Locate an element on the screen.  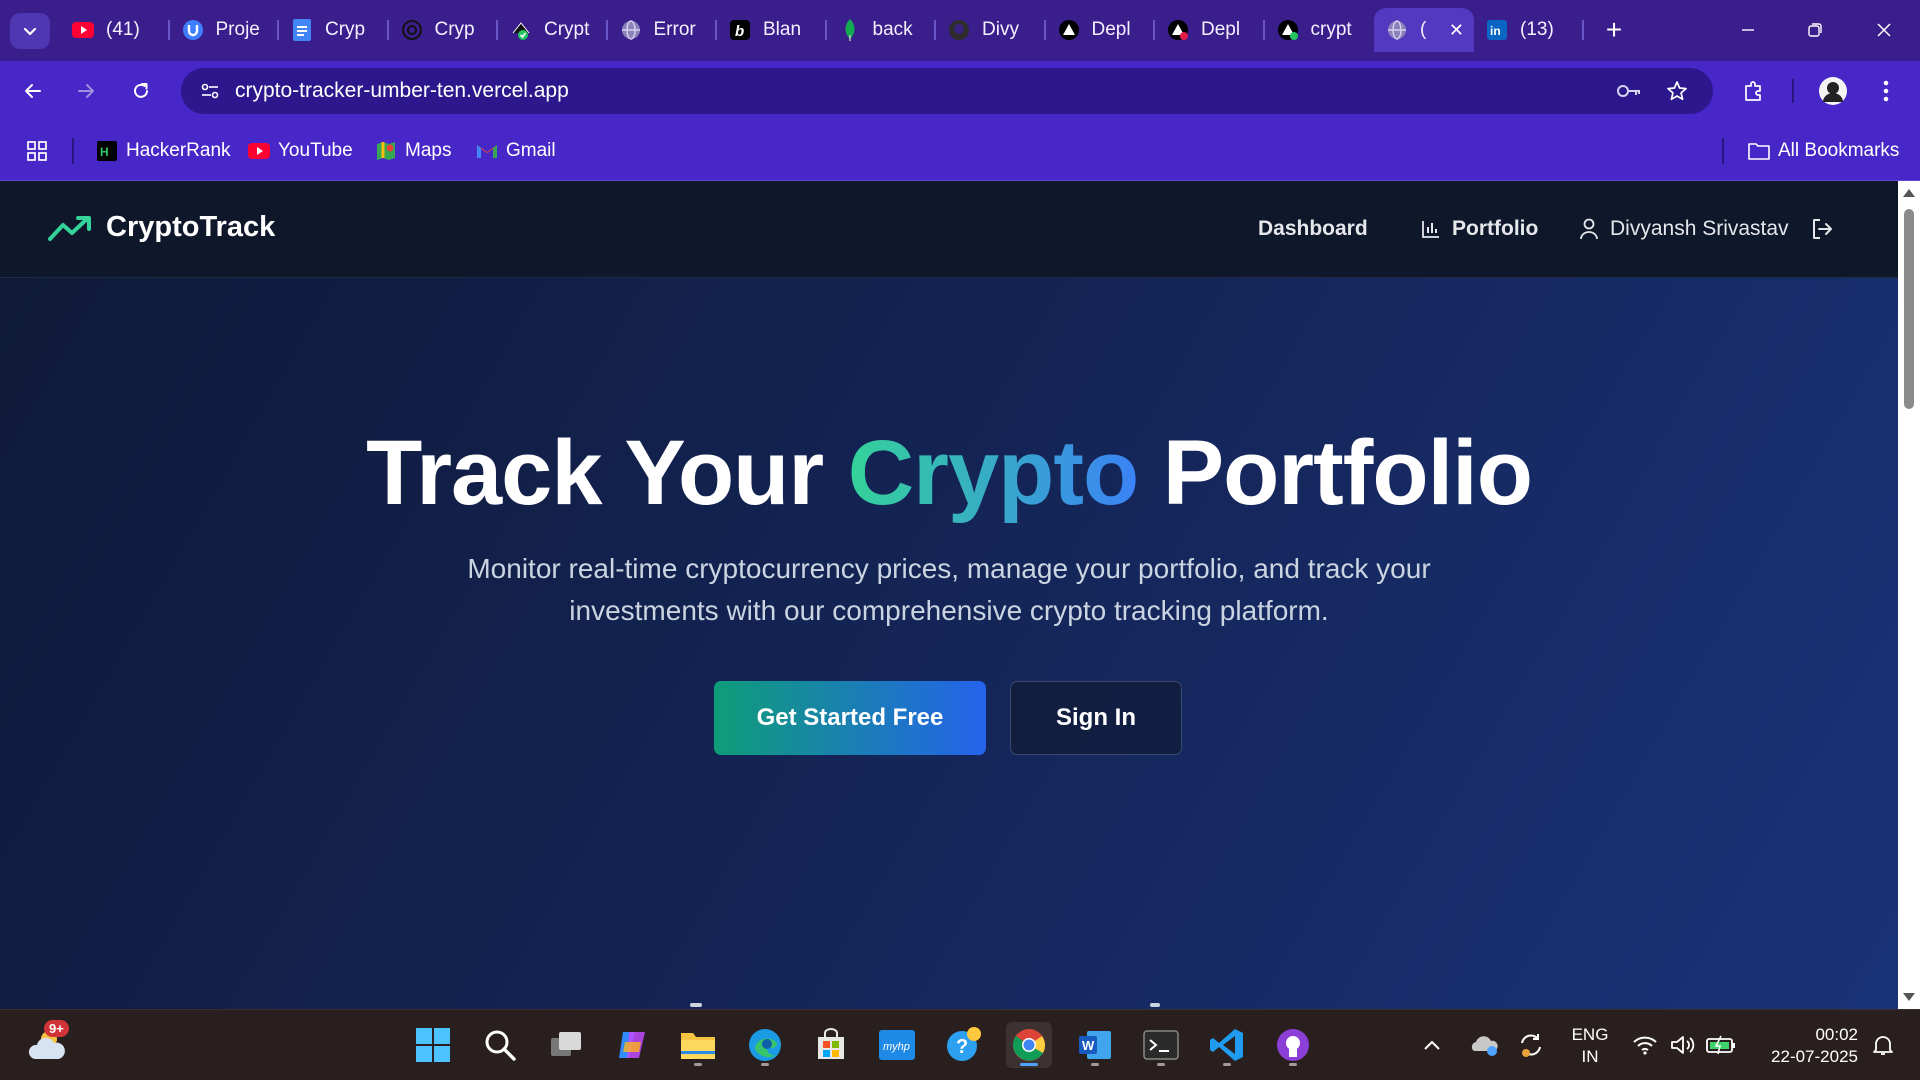
more-vertical-icon is located at coordinates (1886, 91).